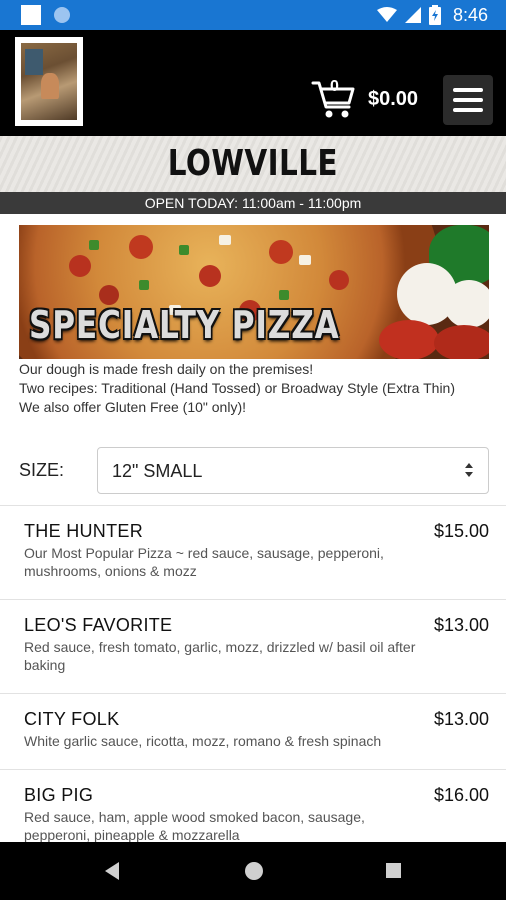 The image size is (506, 900). What do you see at coordinates (253, 15) in the screenshot?
I see `status-bar: 8:46` at bounding box center [253, 15].